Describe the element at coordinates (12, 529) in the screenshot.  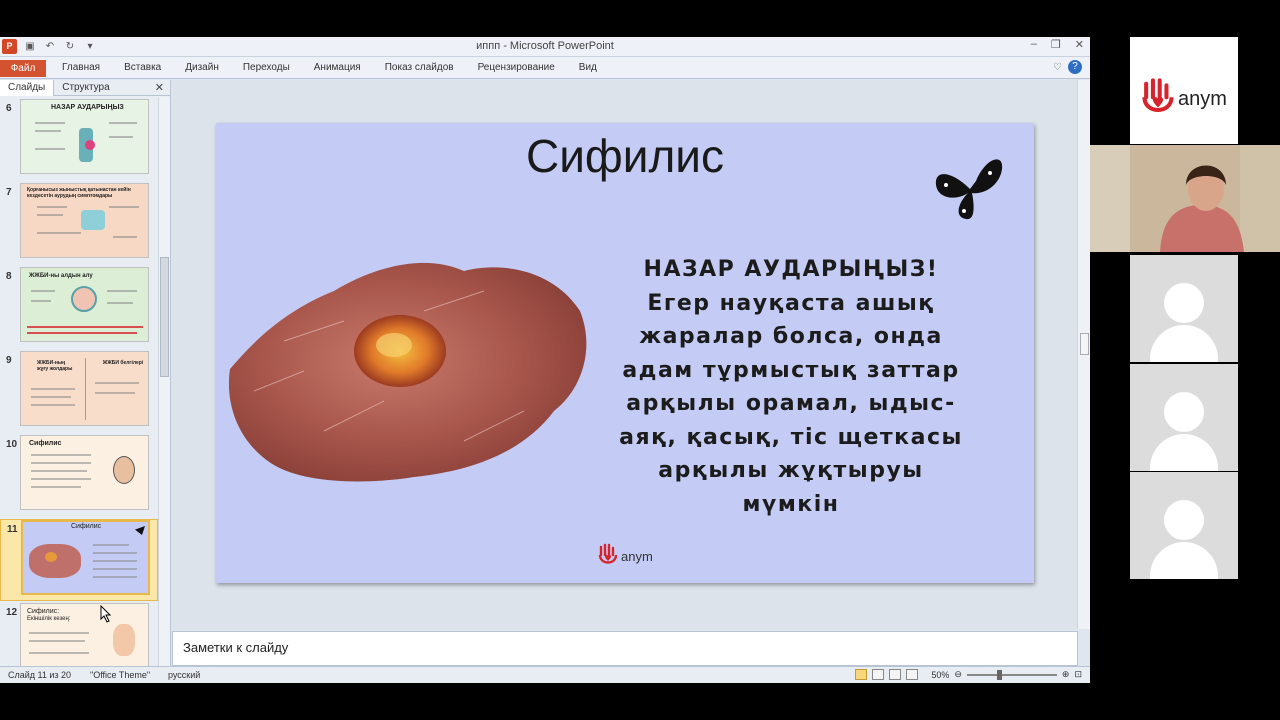
I see `slide-number: 11` at that location.